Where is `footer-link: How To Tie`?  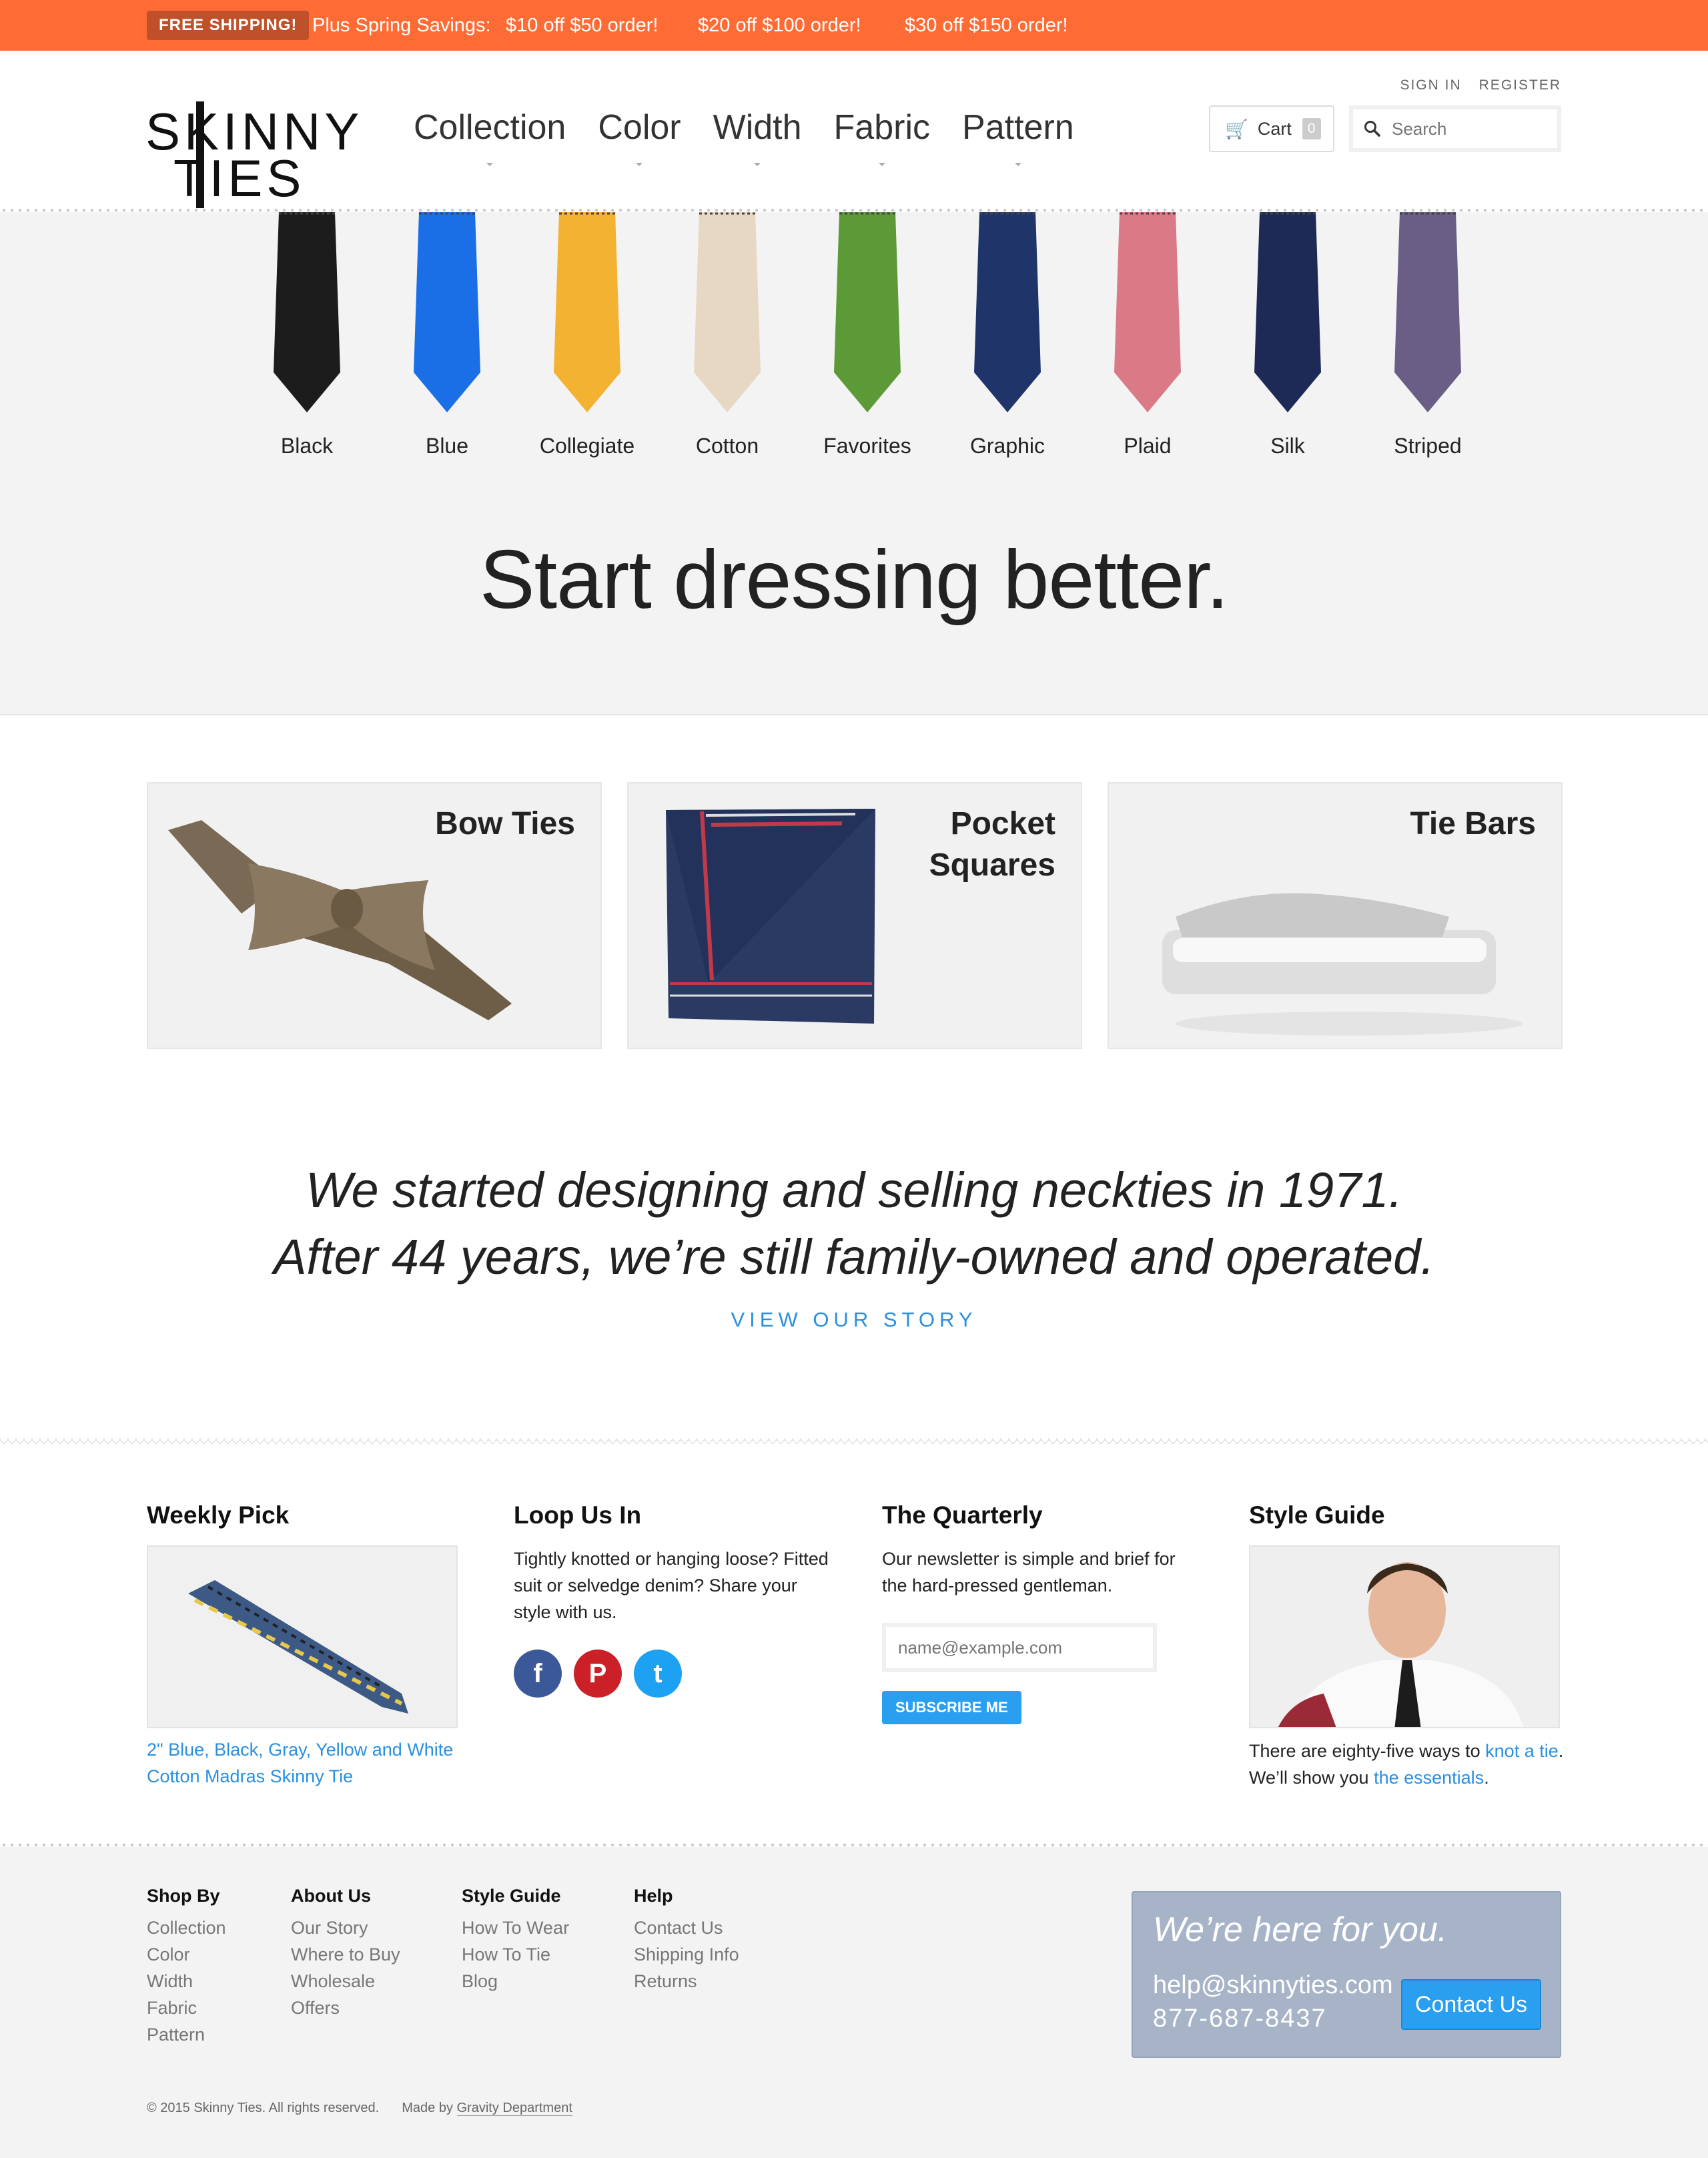 footer-link: How To Tie is located at coordinates (516, 1954).